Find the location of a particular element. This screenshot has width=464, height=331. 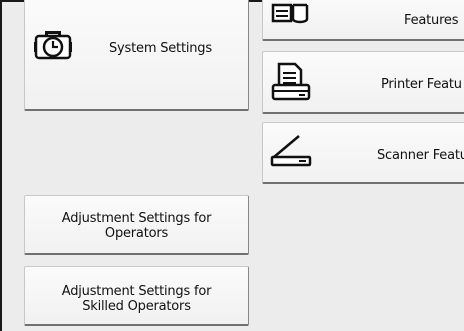

clock-toolbox-icon is located at coordinates (53, 45).